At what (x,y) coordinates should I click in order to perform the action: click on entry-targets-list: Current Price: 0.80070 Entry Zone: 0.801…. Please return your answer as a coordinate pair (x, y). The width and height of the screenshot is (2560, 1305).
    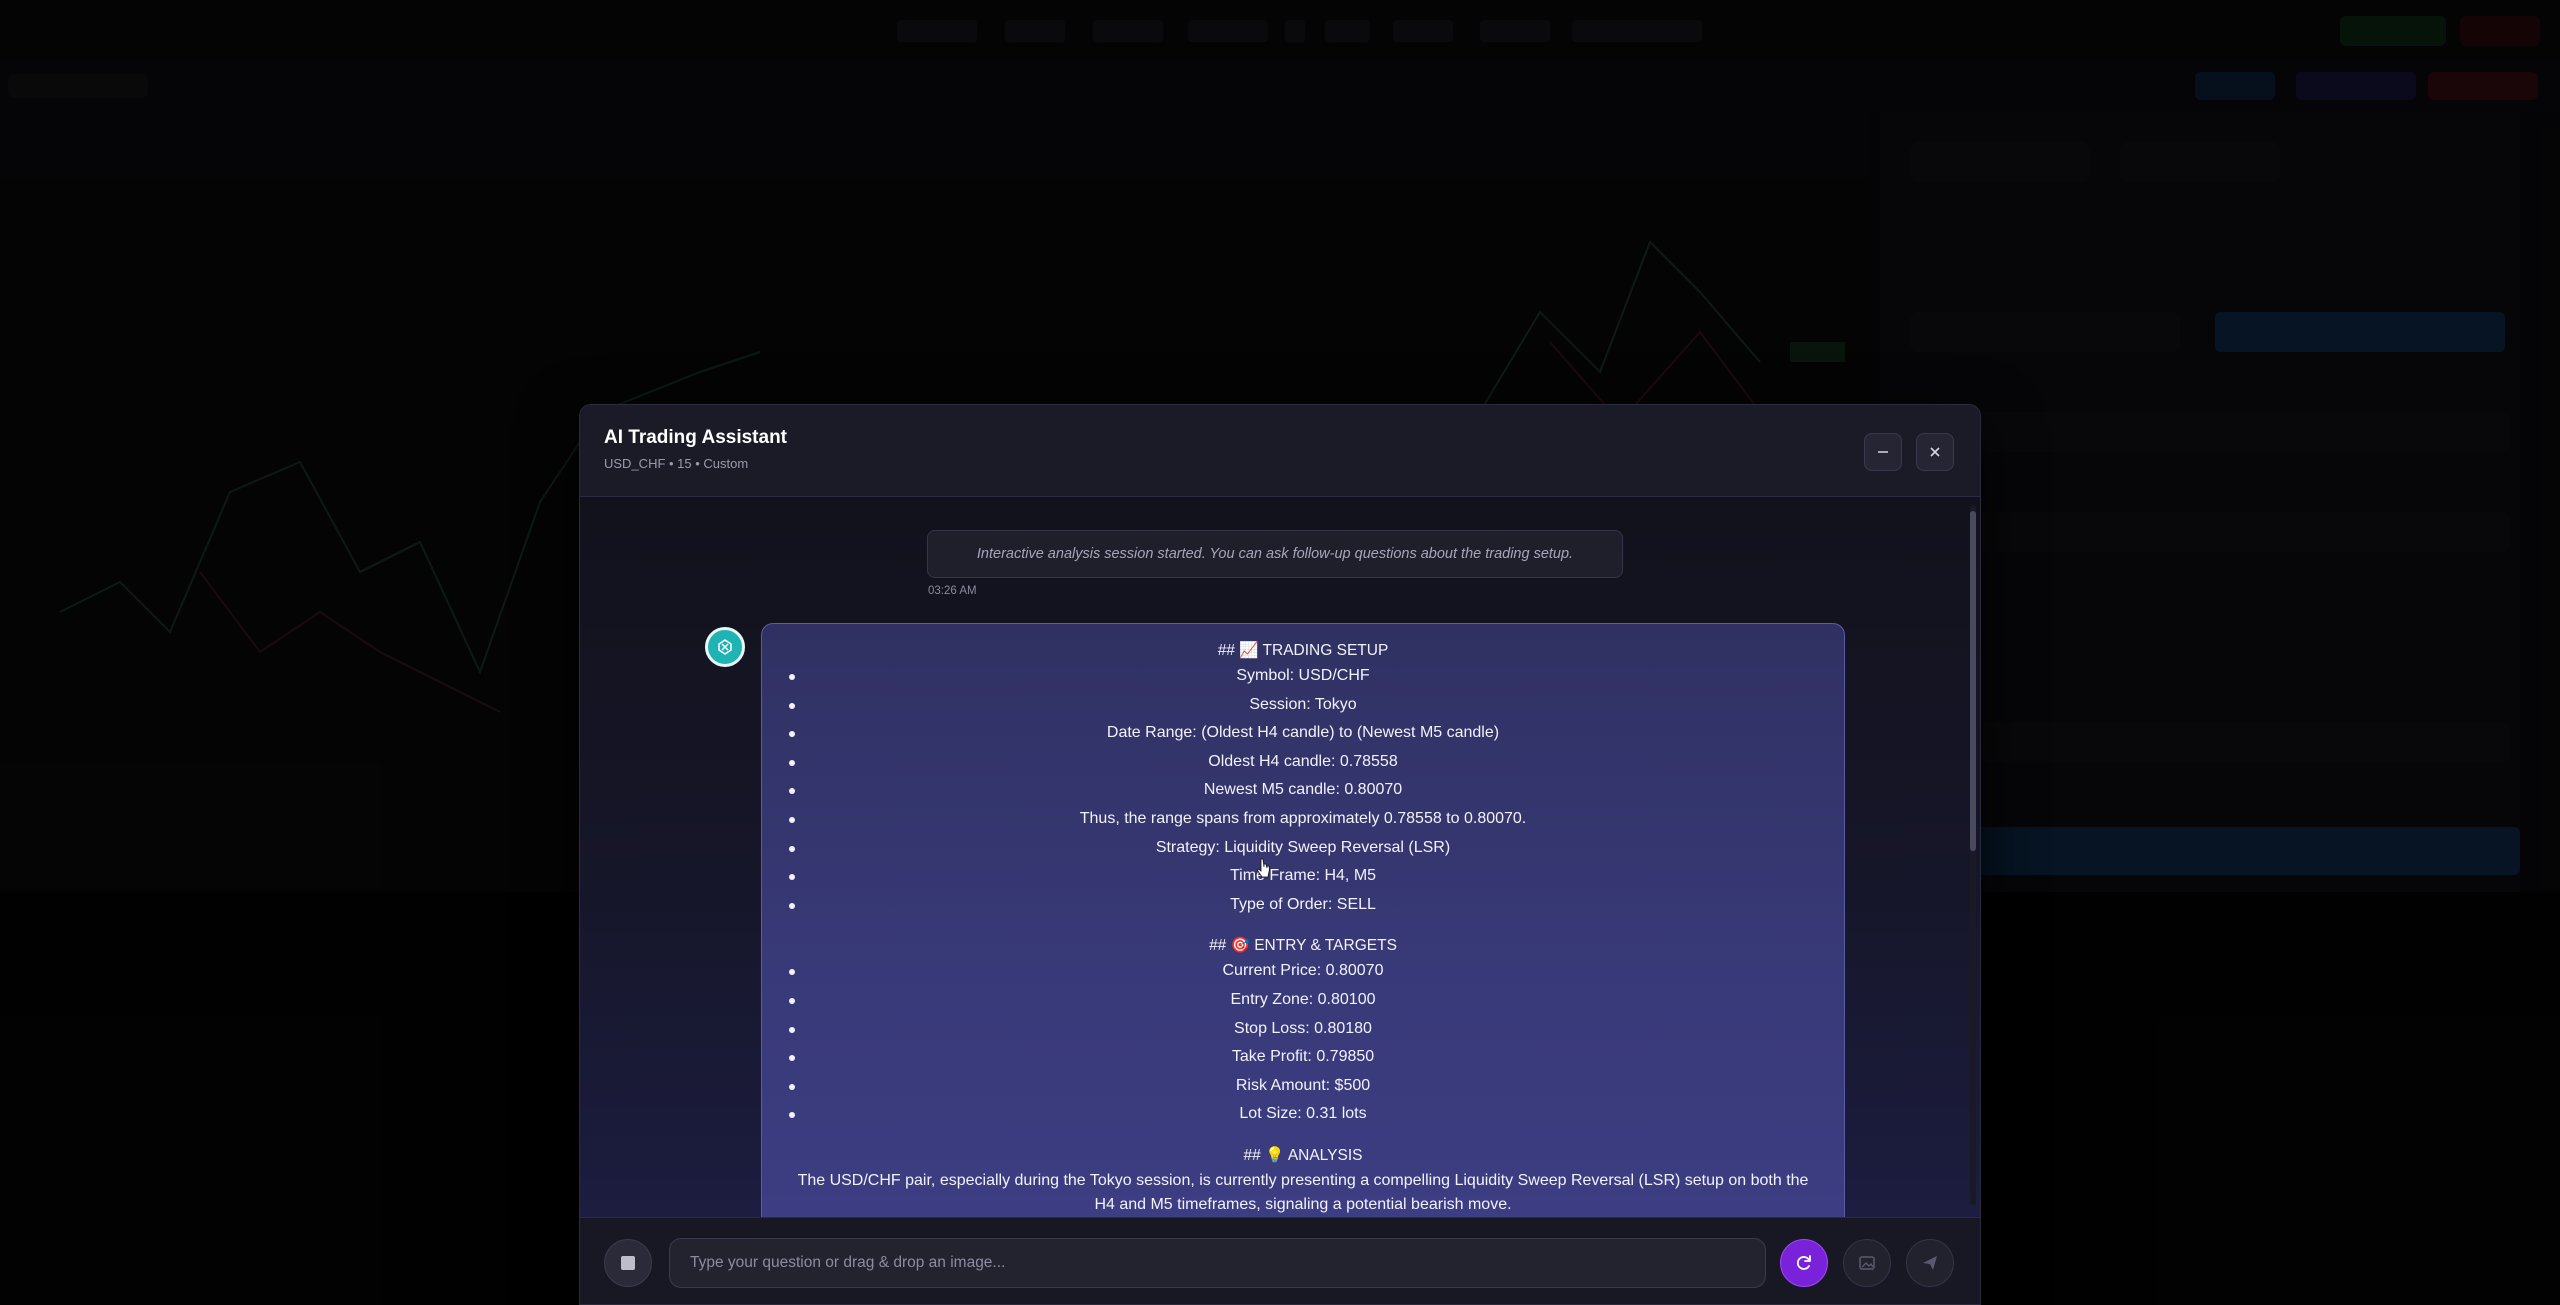
    Looking at the image, I should click on (1303, 1043).